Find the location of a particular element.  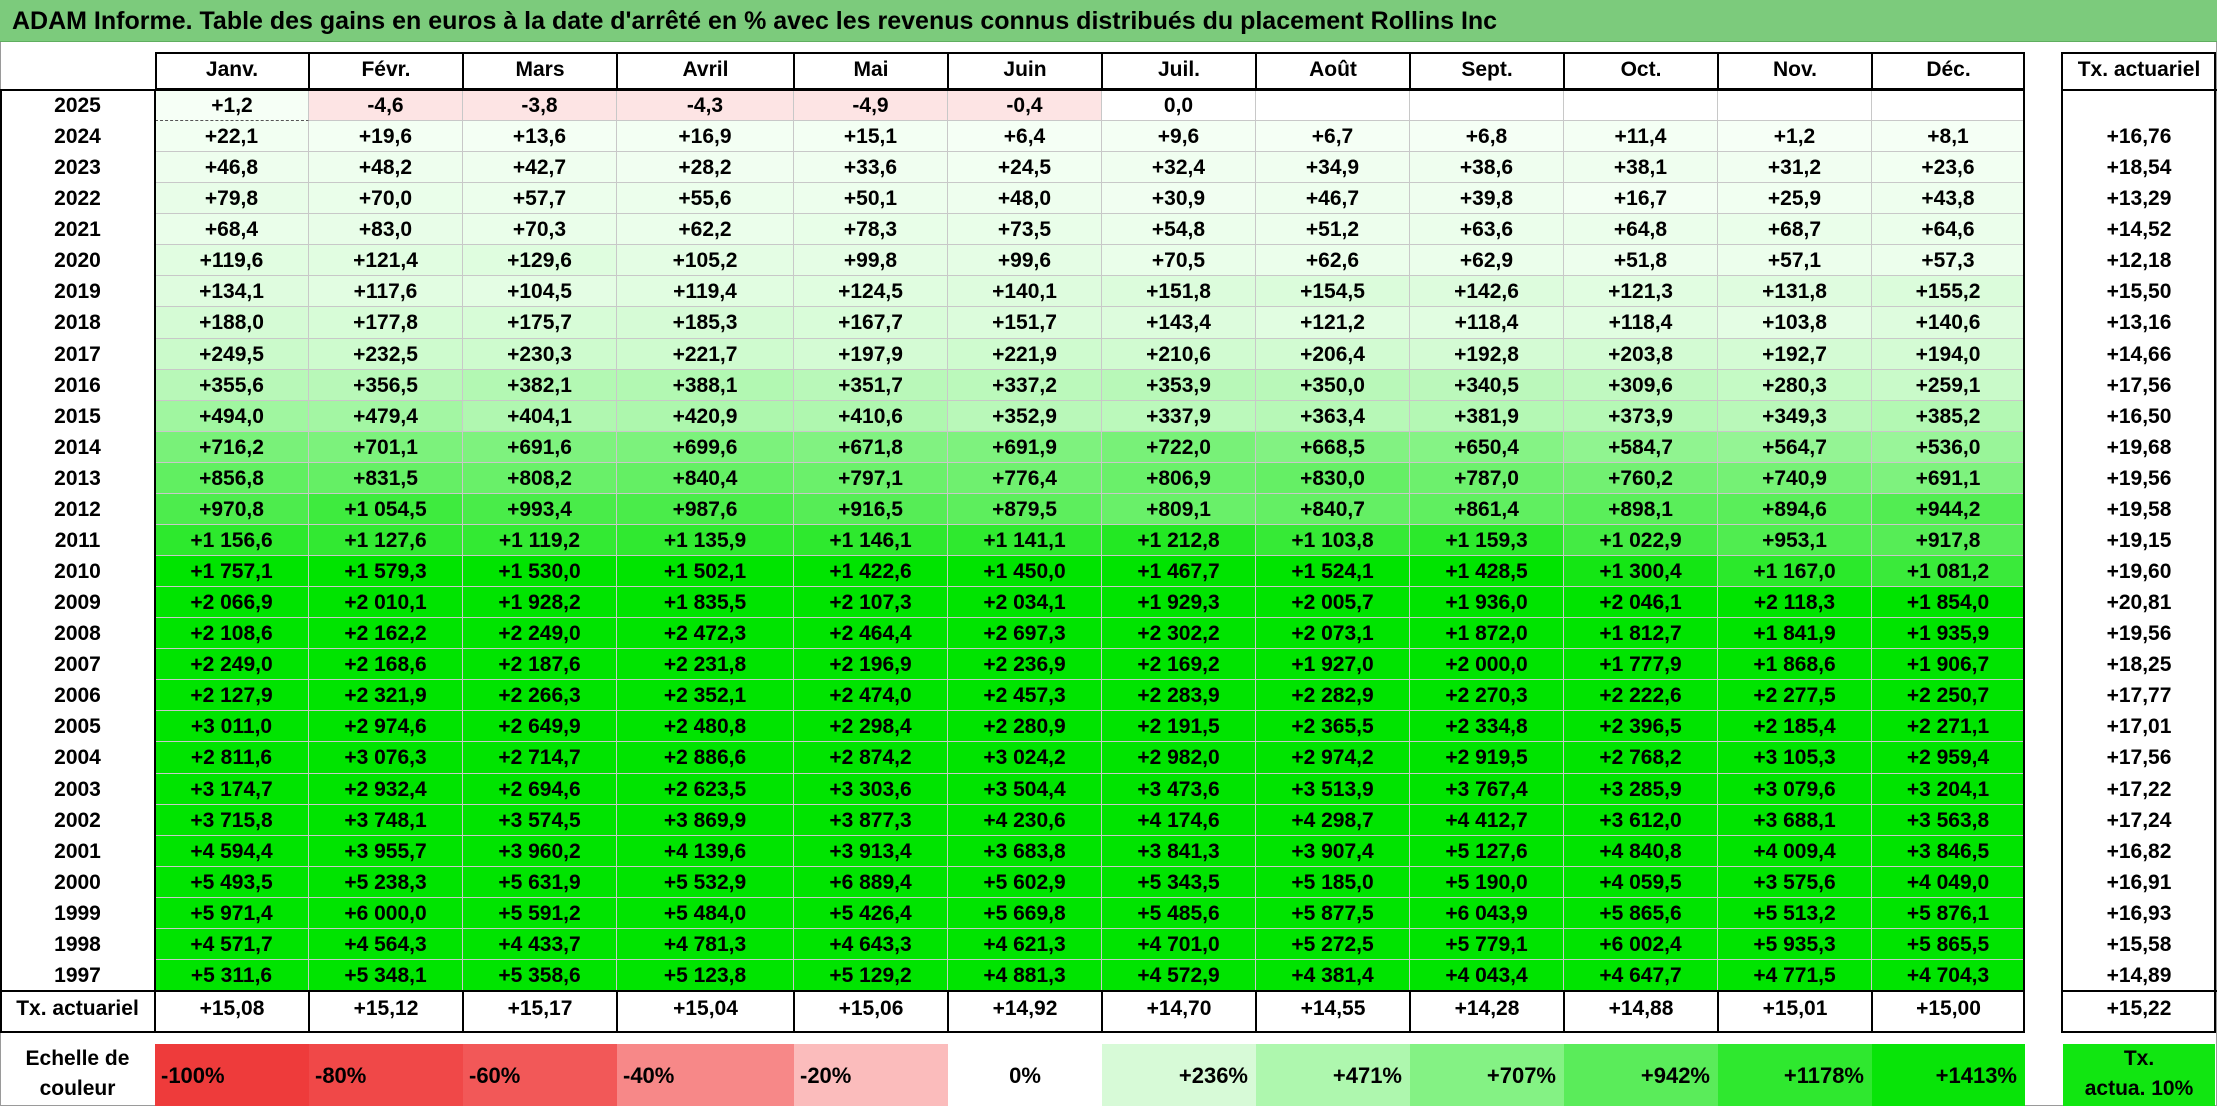

gain-cell: +1,2 is located at coordinates (232, 105).